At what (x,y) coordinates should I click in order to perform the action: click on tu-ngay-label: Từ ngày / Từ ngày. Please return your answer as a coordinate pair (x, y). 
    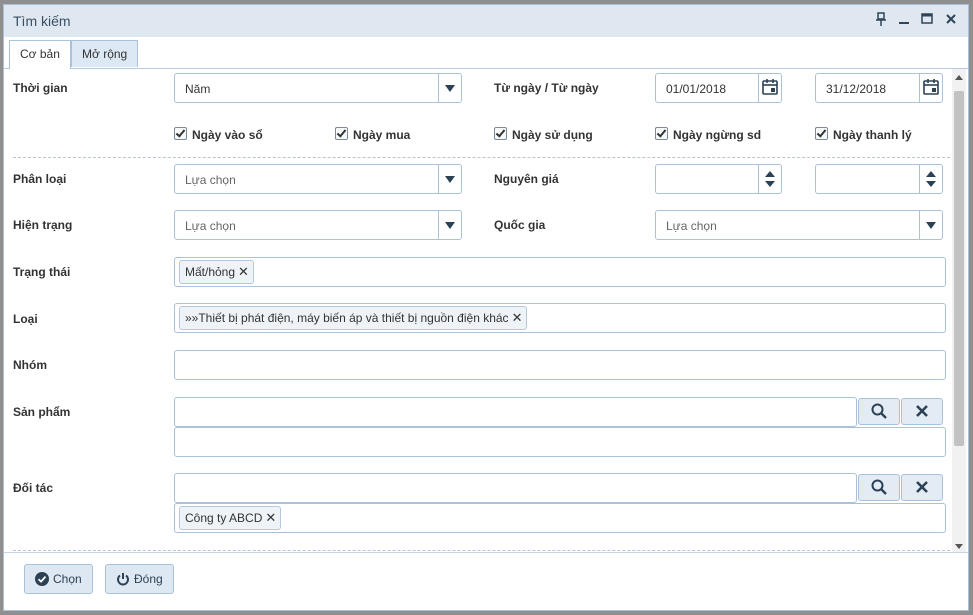
    Looking at the image, I should click on (546, 88).